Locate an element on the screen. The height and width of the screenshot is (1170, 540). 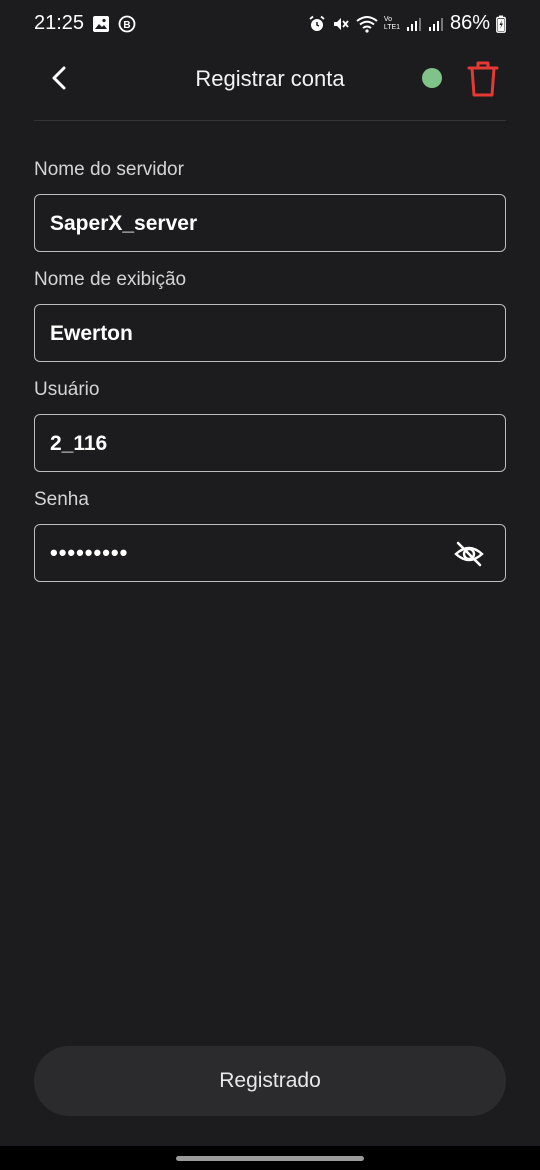
eye-off-icon is located at coordinates (469, 554).